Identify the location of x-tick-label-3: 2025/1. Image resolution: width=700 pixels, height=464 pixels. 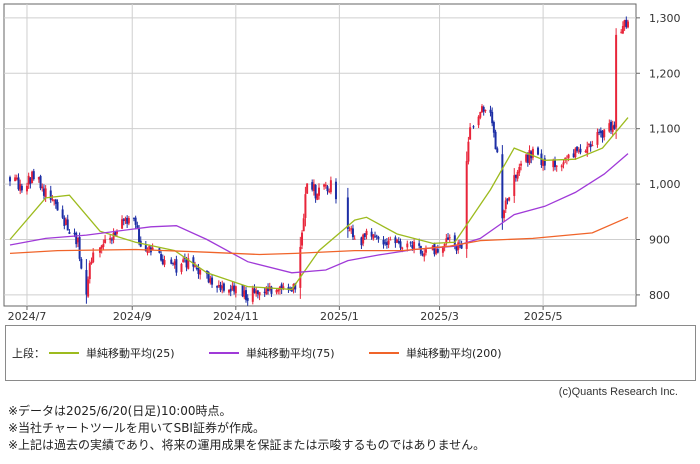
(339, 316).